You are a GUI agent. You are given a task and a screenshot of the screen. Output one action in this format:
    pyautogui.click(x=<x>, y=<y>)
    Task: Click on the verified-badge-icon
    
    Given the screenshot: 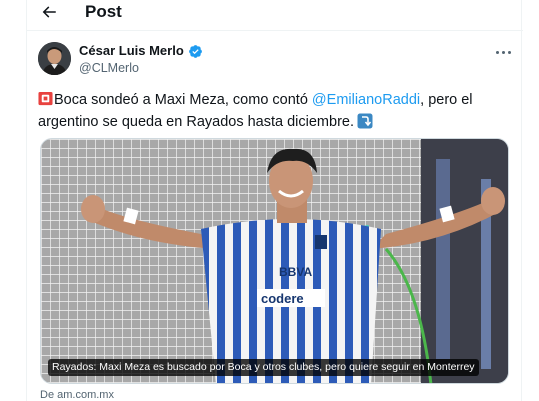 What is the action you would take?
    pyautogui.click(x=195, y=51)
    